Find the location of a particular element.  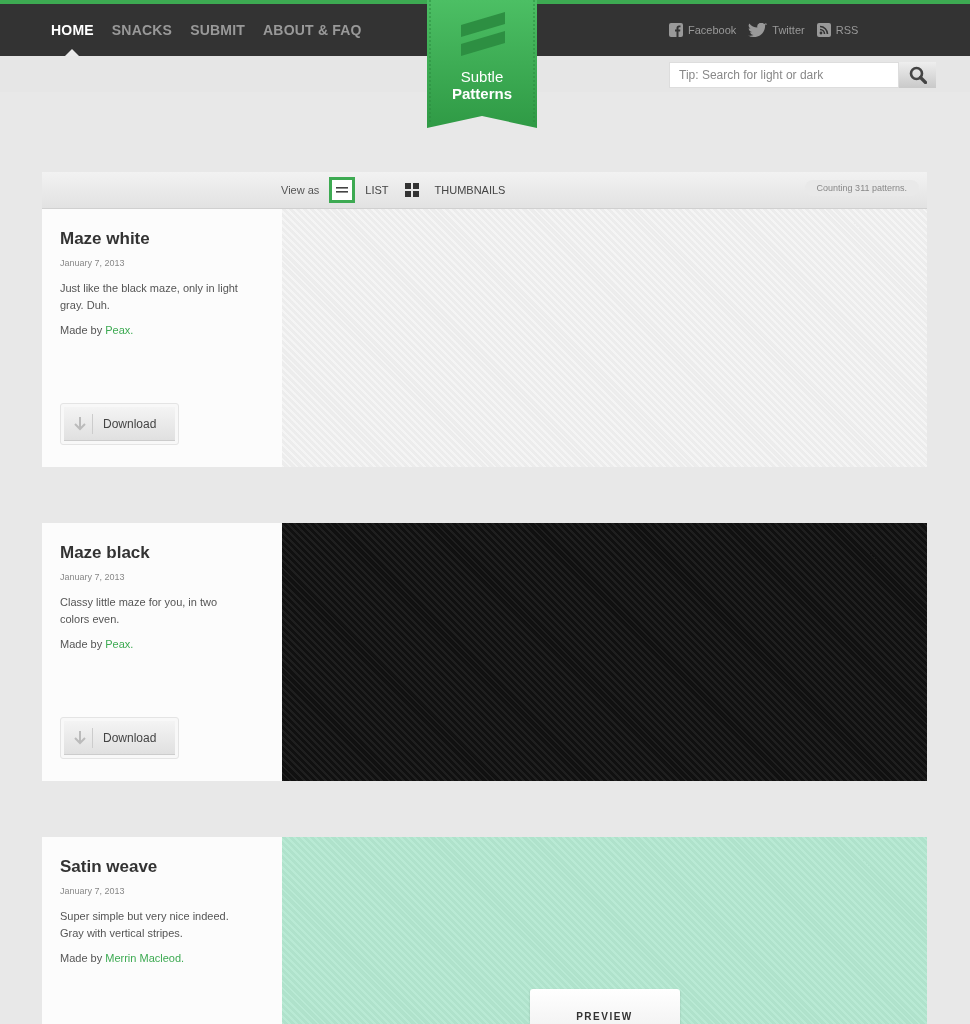

nav-link: SUBMIT is located at coordinates (217, 30).